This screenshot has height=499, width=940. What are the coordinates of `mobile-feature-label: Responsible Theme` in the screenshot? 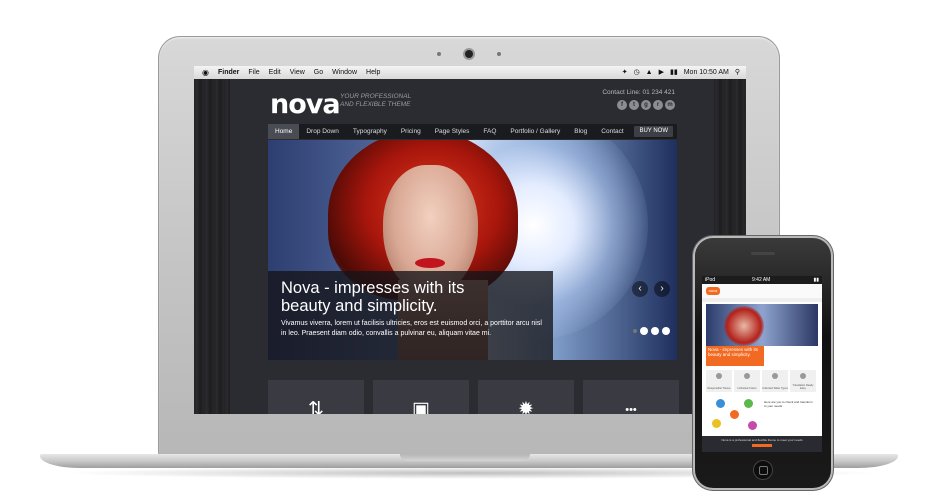 It's located at (719, 388).